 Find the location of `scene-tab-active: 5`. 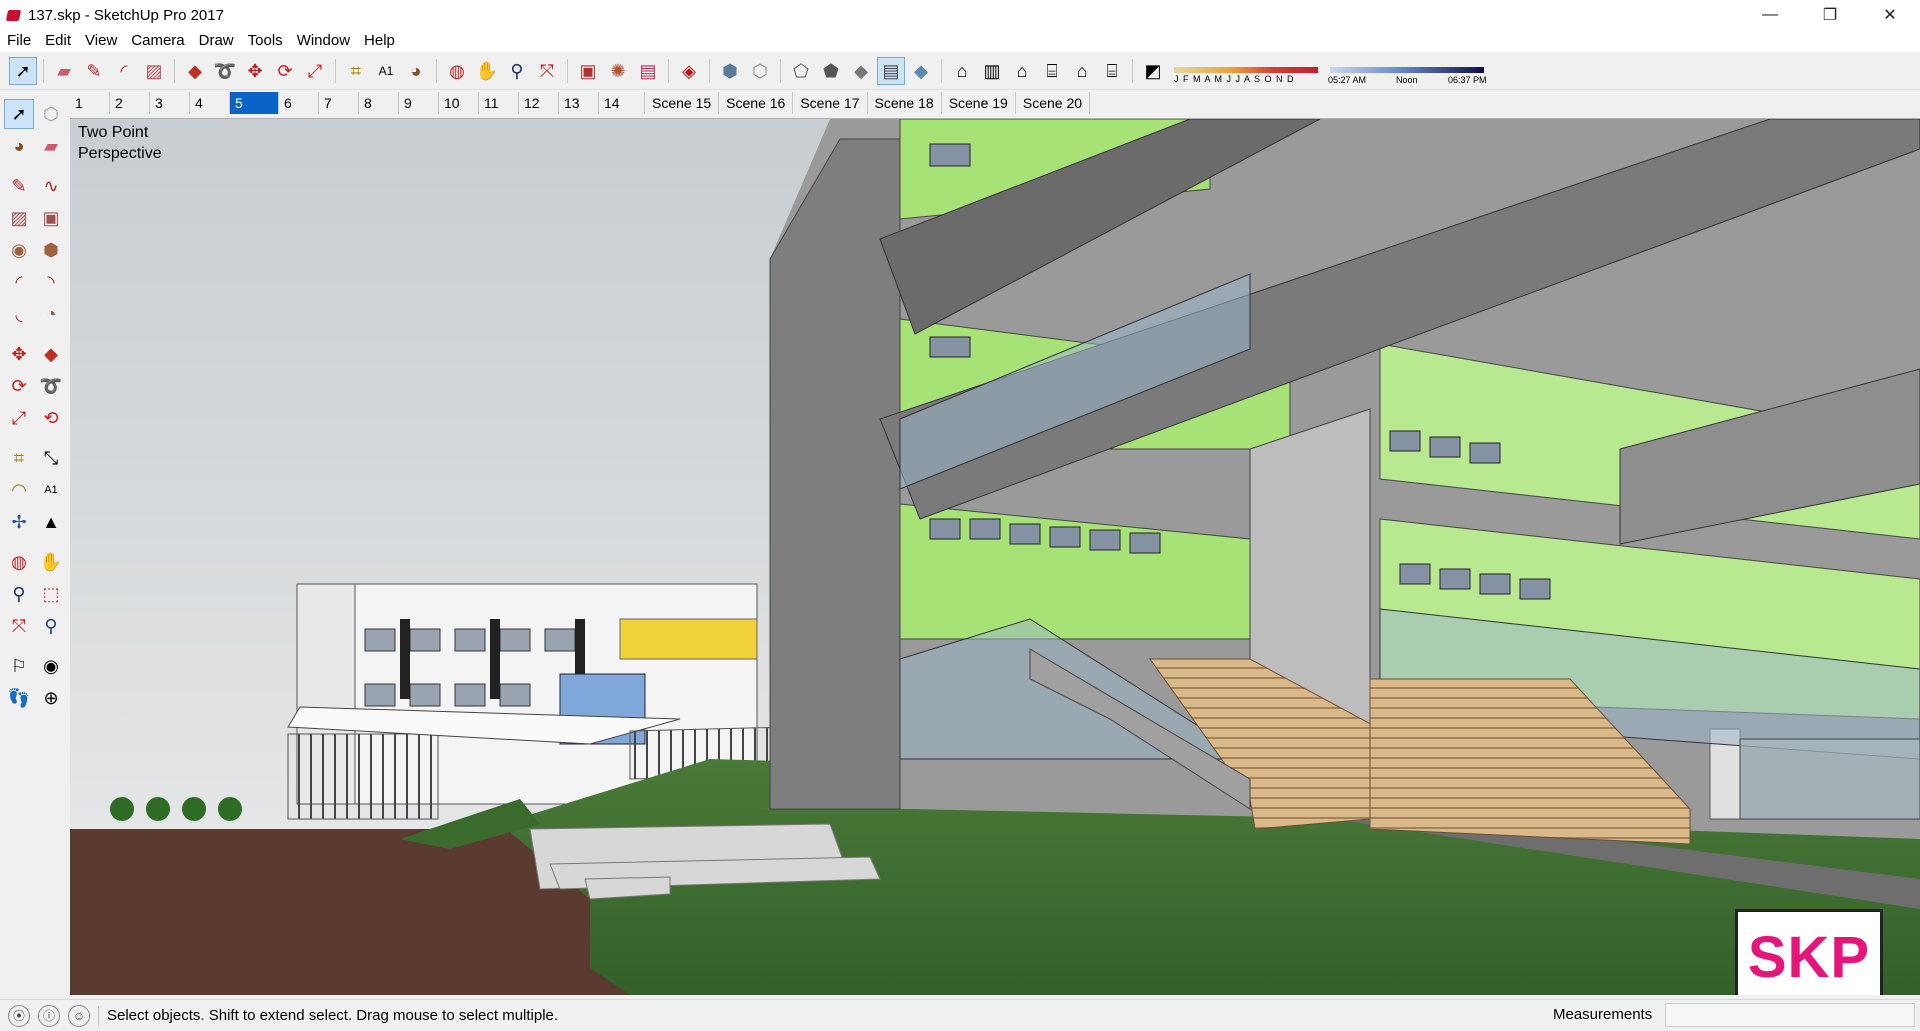

scene-tab-active: 5 is located at coordinates (254, 103).